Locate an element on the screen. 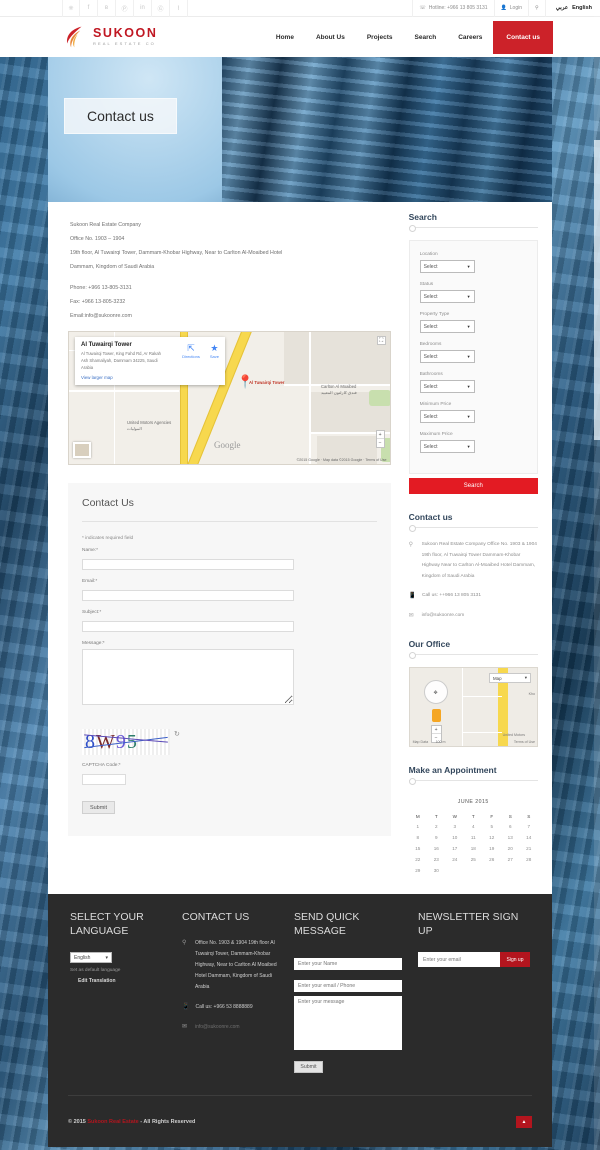 Image resolution: width=600 pixels, height=1150 pixels. calendar-day: 20 is located at coordinates (510, 848).